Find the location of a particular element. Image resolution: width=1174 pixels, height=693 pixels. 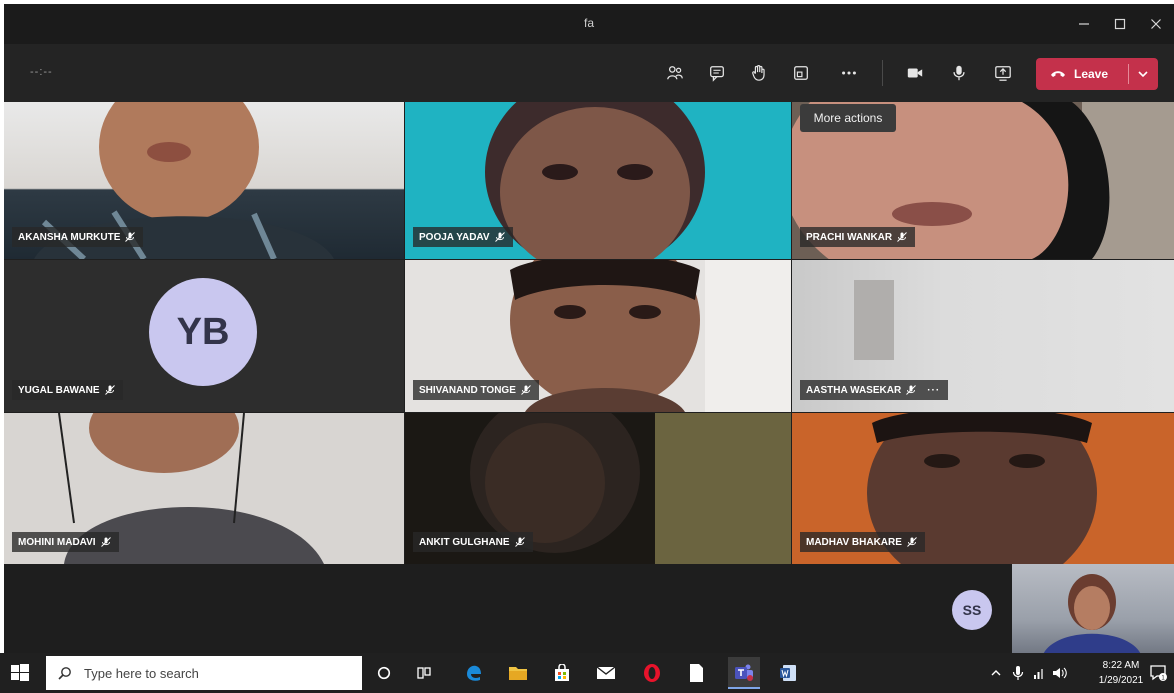

show-participants-button is located at coordinates (675, 73).